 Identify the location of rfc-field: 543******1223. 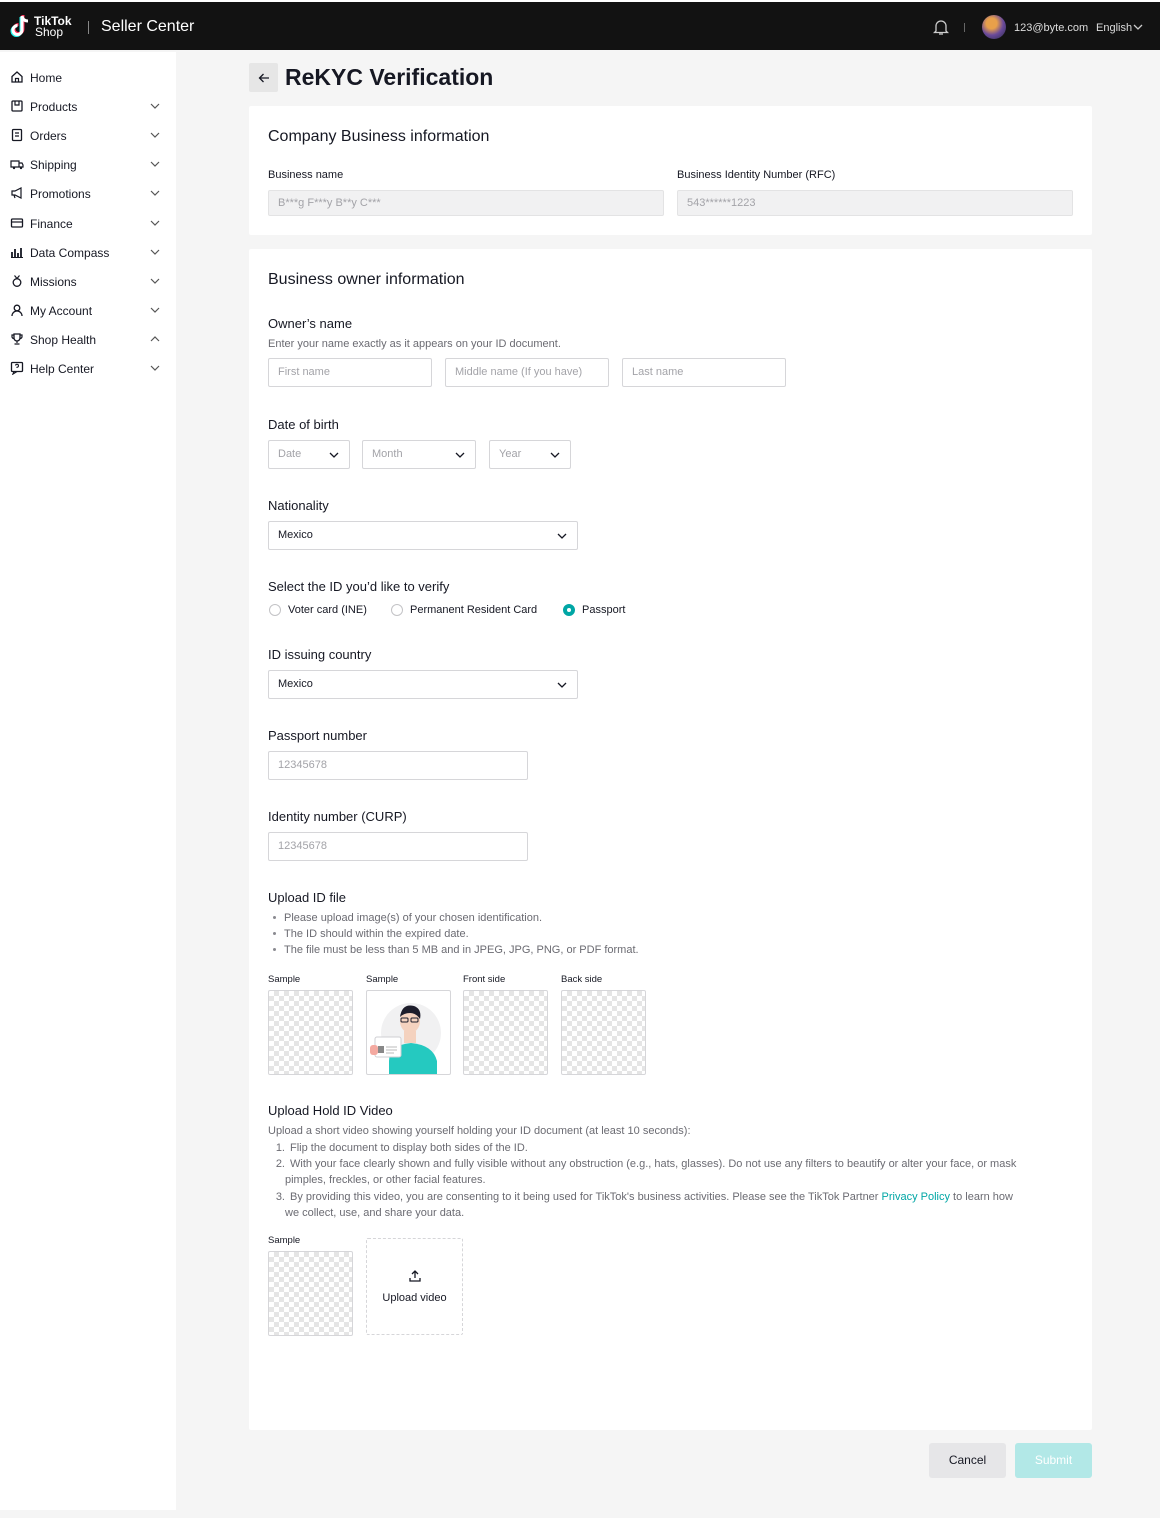
(875, 203).